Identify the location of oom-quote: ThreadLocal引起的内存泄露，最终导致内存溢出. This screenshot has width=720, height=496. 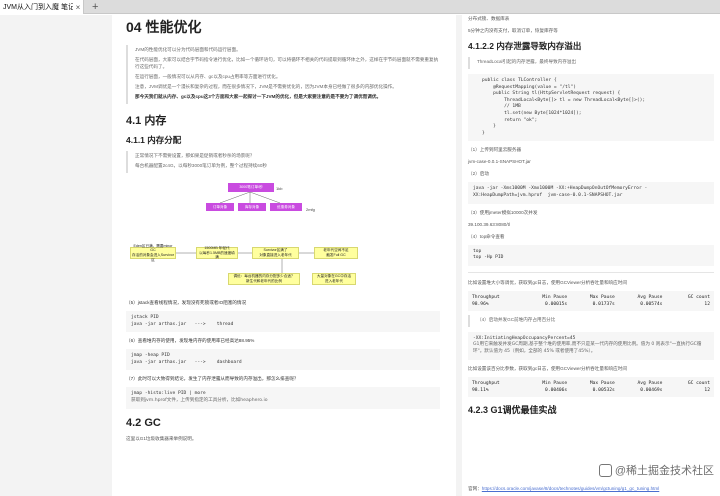
(591, 63).